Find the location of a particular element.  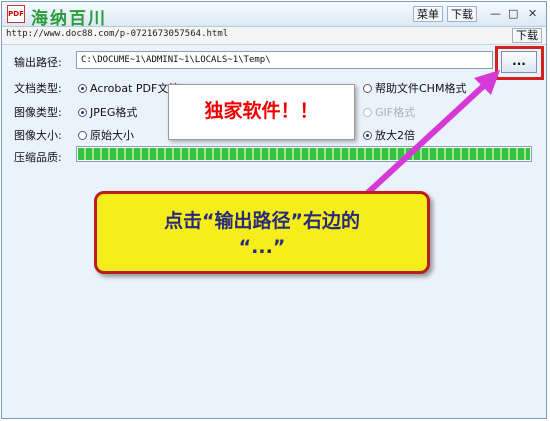

instruction-callout: 点击“输出路径”右边的 “...” is located at coordinates (262, 232).